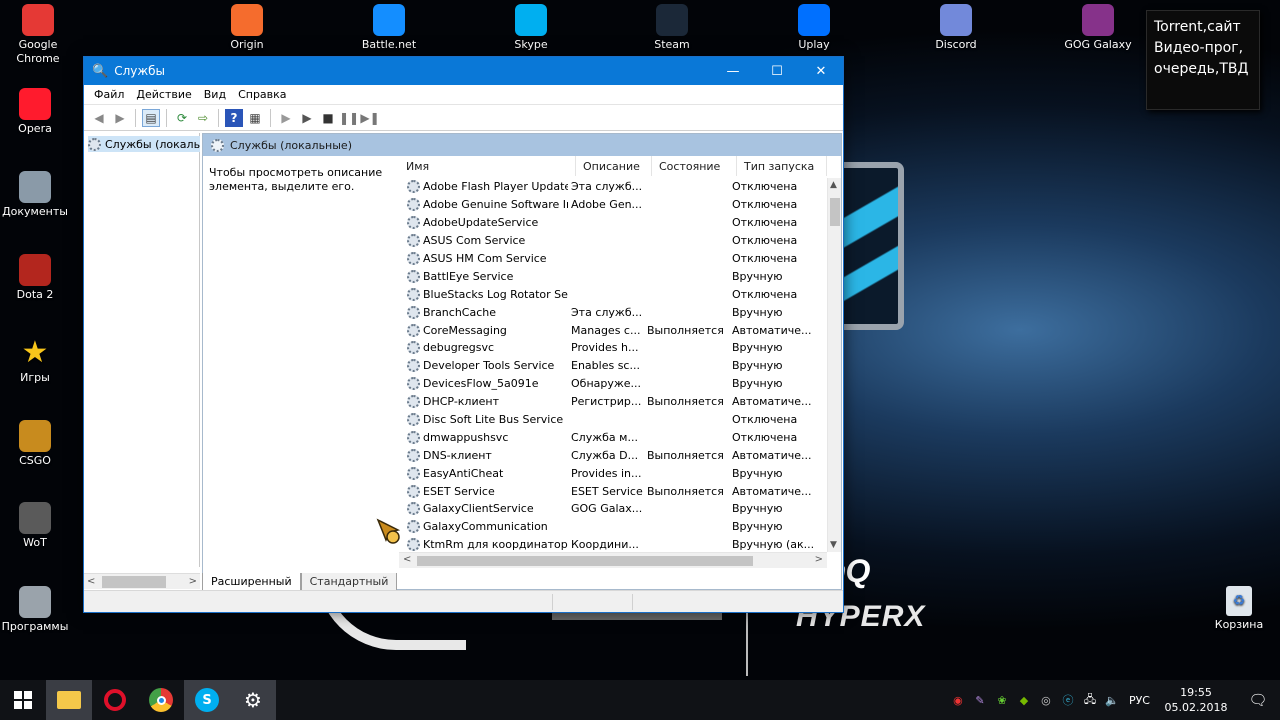 This screenshot has width=1280, height=720. I want to click on action-center-icon: 🗨, so click(1258, 700).